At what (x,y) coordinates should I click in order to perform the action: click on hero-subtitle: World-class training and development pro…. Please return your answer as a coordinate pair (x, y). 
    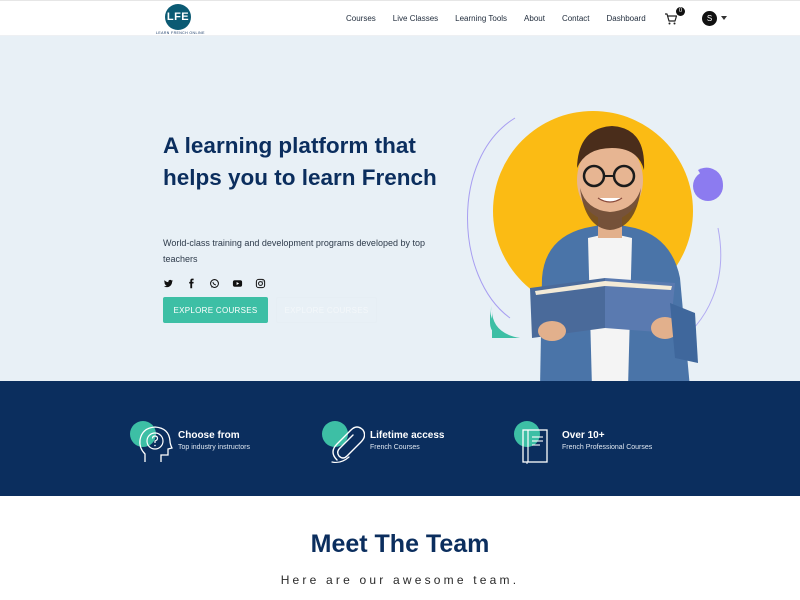
    Looking at the image, I should click on (294, 251).